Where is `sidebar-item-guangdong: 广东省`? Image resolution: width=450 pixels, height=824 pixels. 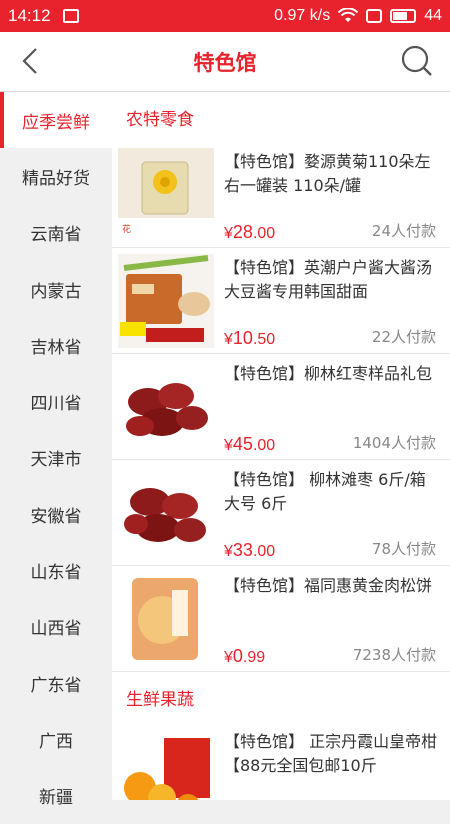 sidebar-item-guangdong: 广东省 is located at coordinates (56, 683).